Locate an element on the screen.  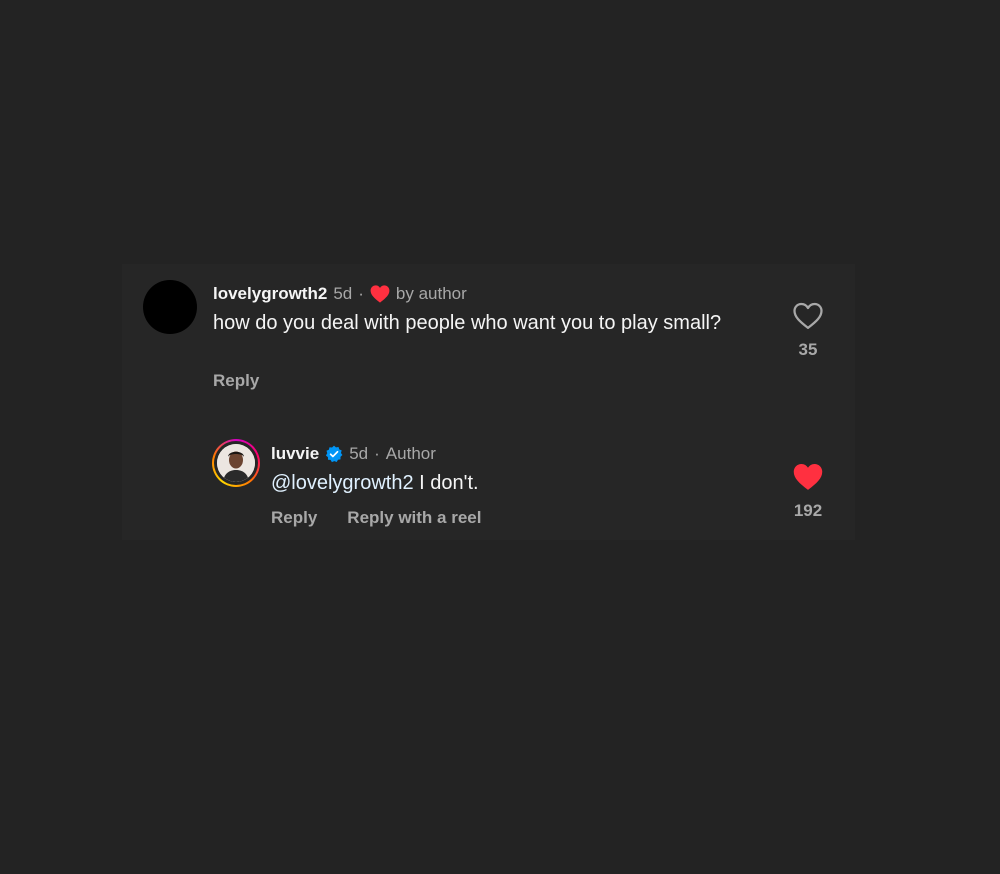
comment-username: lovelygrowth2 is located at coordinates (270, 294).